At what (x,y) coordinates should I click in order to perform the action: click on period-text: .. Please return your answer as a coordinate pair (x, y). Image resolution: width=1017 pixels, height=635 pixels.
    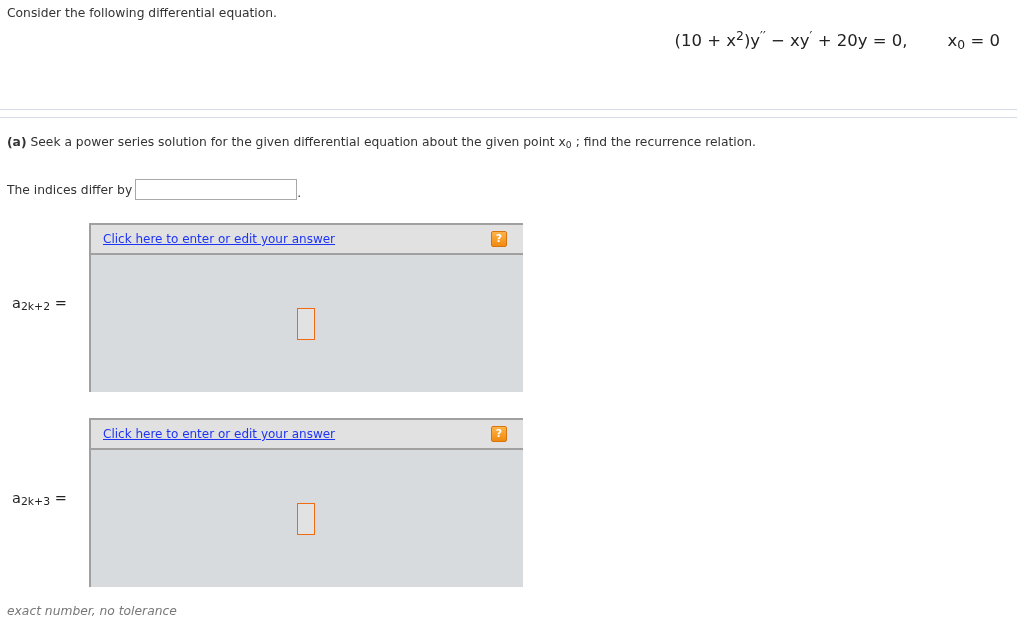
    Looking at the image, I should click on (299, 193).